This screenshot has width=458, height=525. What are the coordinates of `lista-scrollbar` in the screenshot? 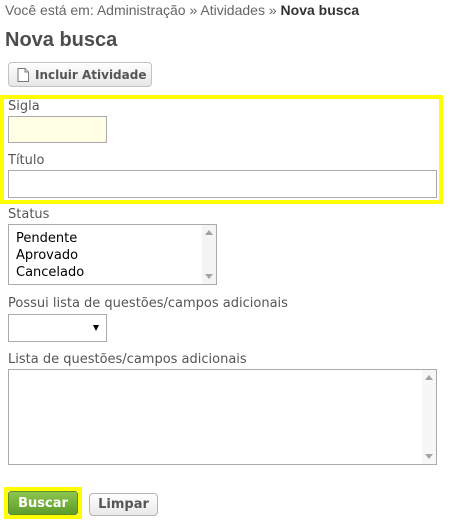 It's located at (429, 417).